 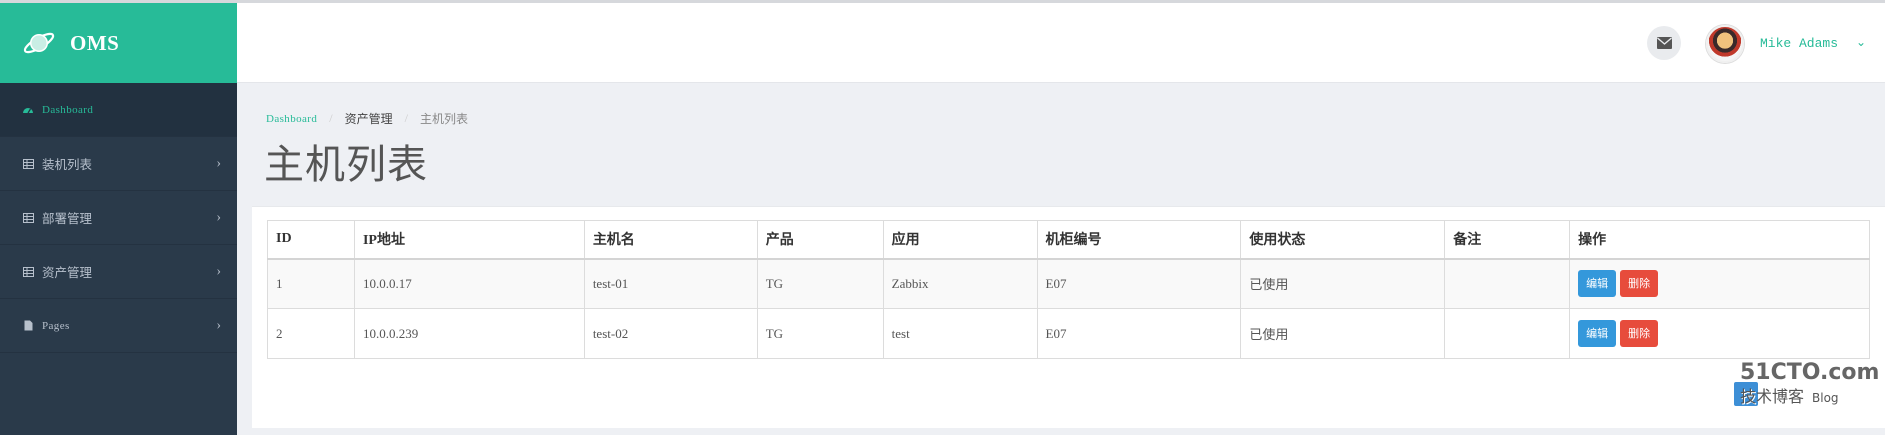 I want to click on col-header-hostname: 主机名, so click(x=670, y=240).